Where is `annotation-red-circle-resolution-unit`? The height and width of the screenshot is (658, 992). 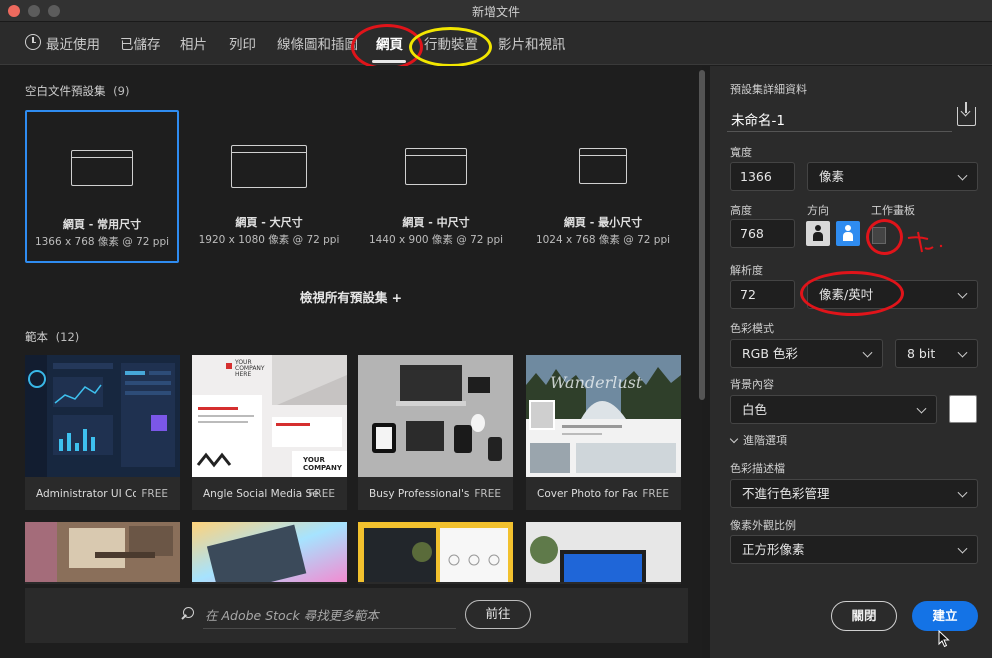
annotation-red-circle-resolution-unit is located at coordinates (852, 293).